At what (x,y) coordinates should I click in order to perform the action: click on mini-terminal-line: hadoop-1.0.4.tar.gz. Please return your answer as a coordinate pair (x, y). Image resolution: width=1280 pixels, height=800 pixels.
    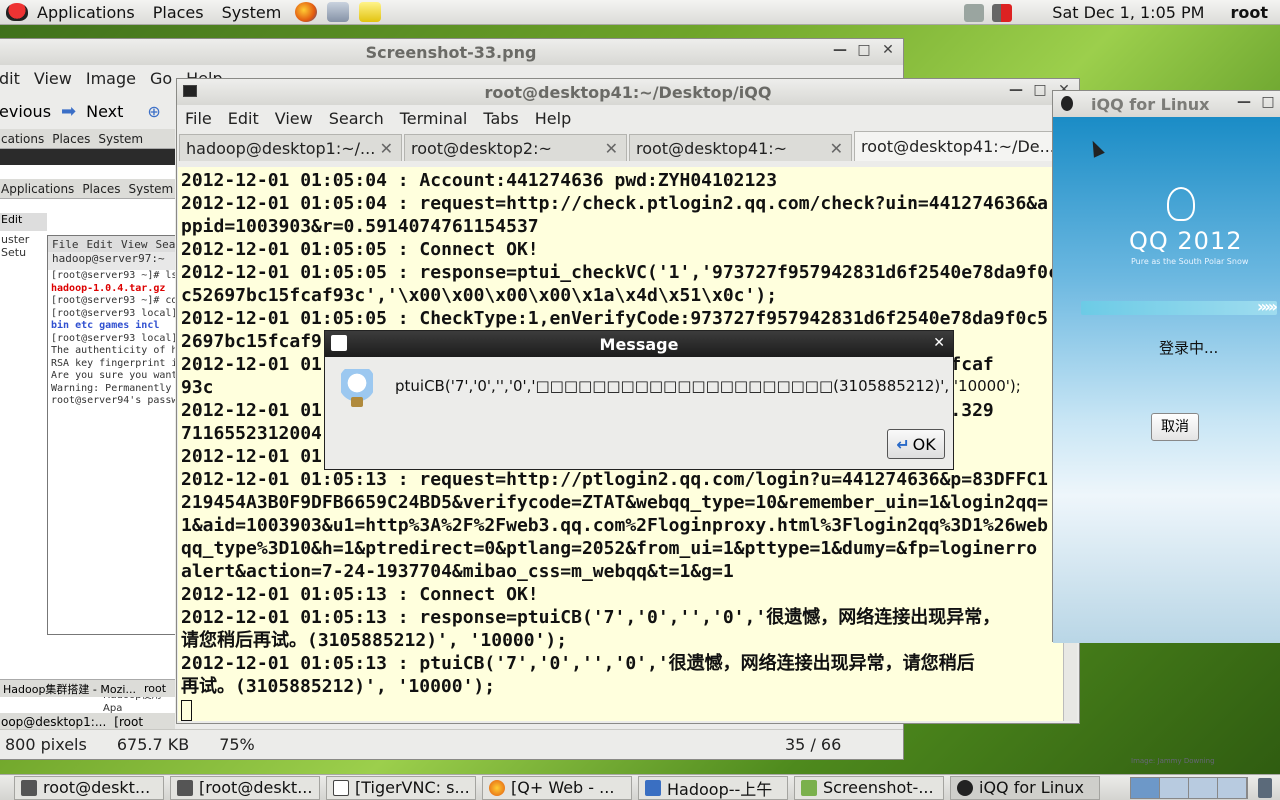
    Looking at the image, I should click on (108, 288).